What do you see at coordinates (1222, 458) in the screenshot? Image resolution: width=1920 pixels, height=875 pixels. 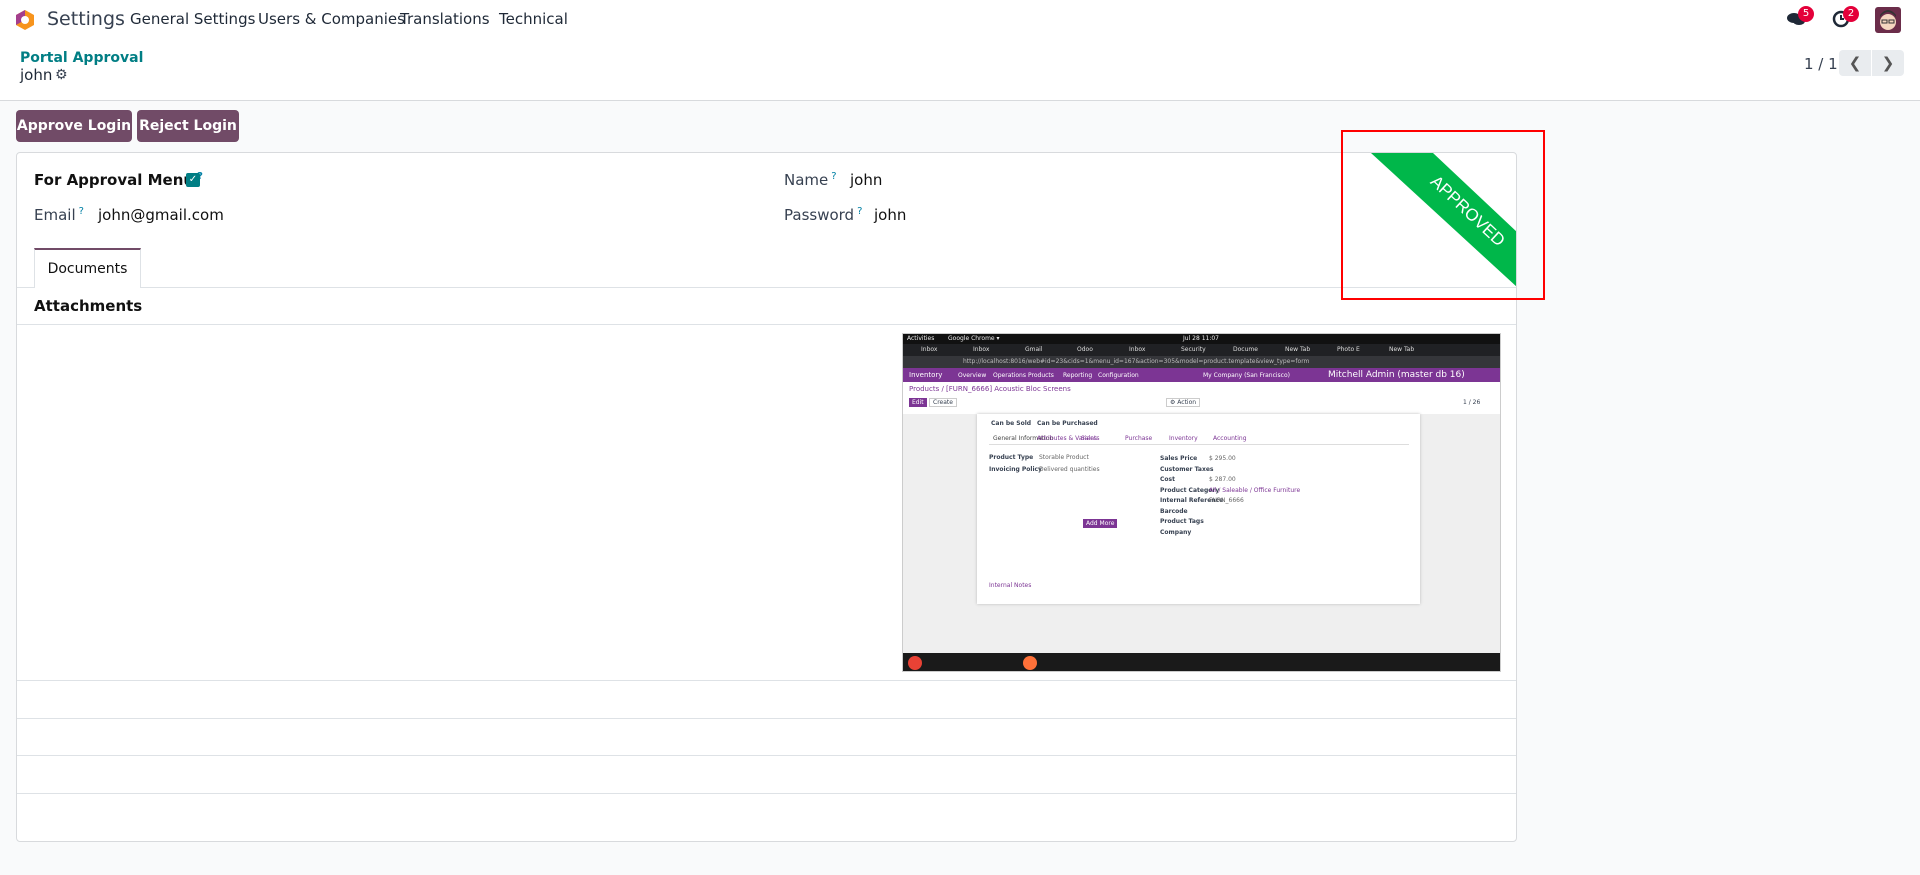 I see `shot-field-value: $ 295.00` at bounding box center [1222, 458].